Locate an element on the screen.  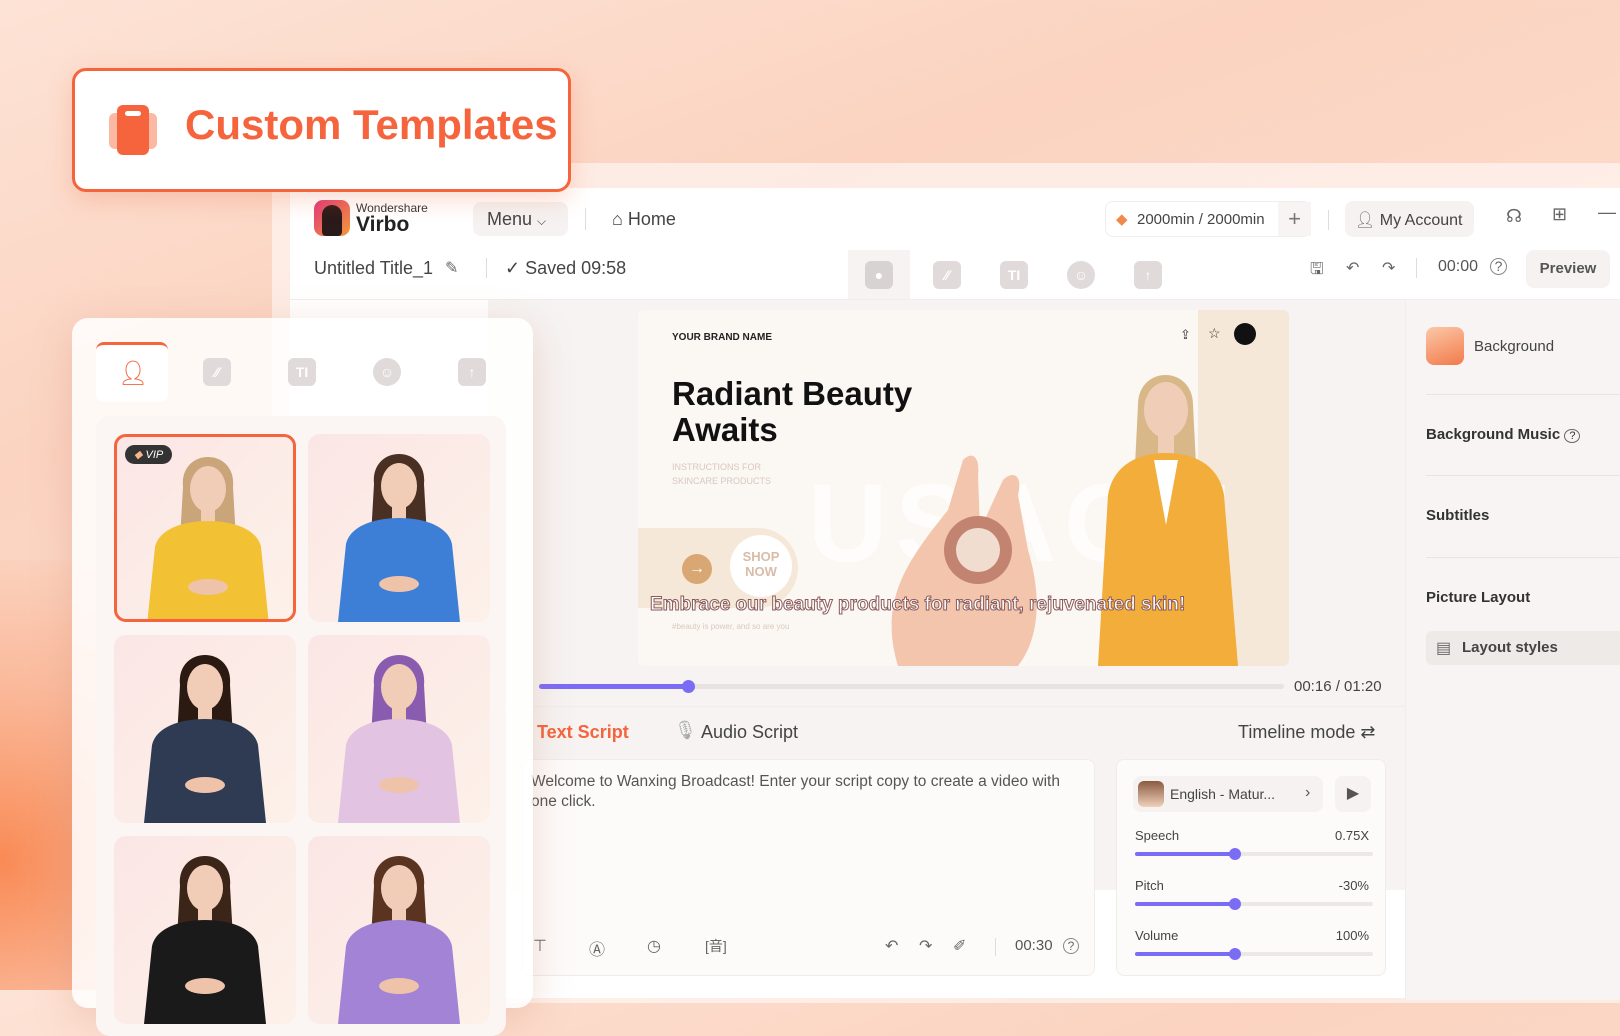
speech-slider is located at coordinates (1254, 854).